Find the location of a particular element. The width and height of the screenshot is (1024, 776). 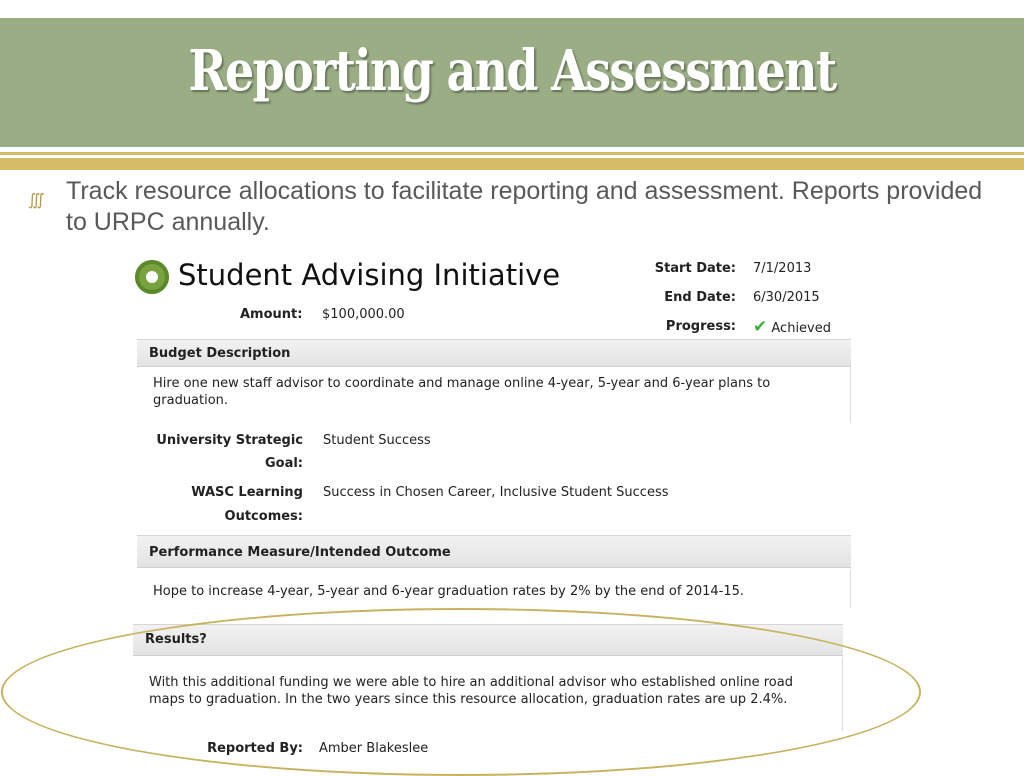

progress-label: Progress: is located at coordinates (700, 326).